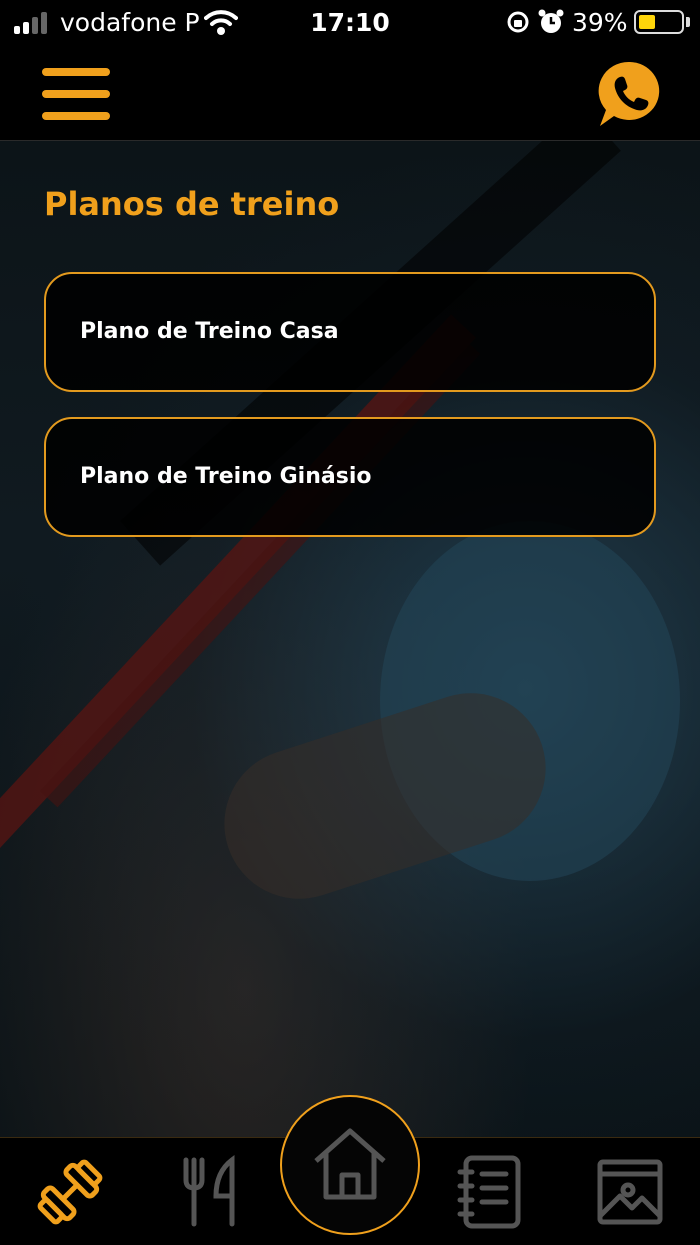 Image resolution: width=700 pixels, height=1245 pixels. What do you see at coordinates (76, 94) in the screenshot?
I see `hamburger-menu-icon` at bounding box center [76, 94].